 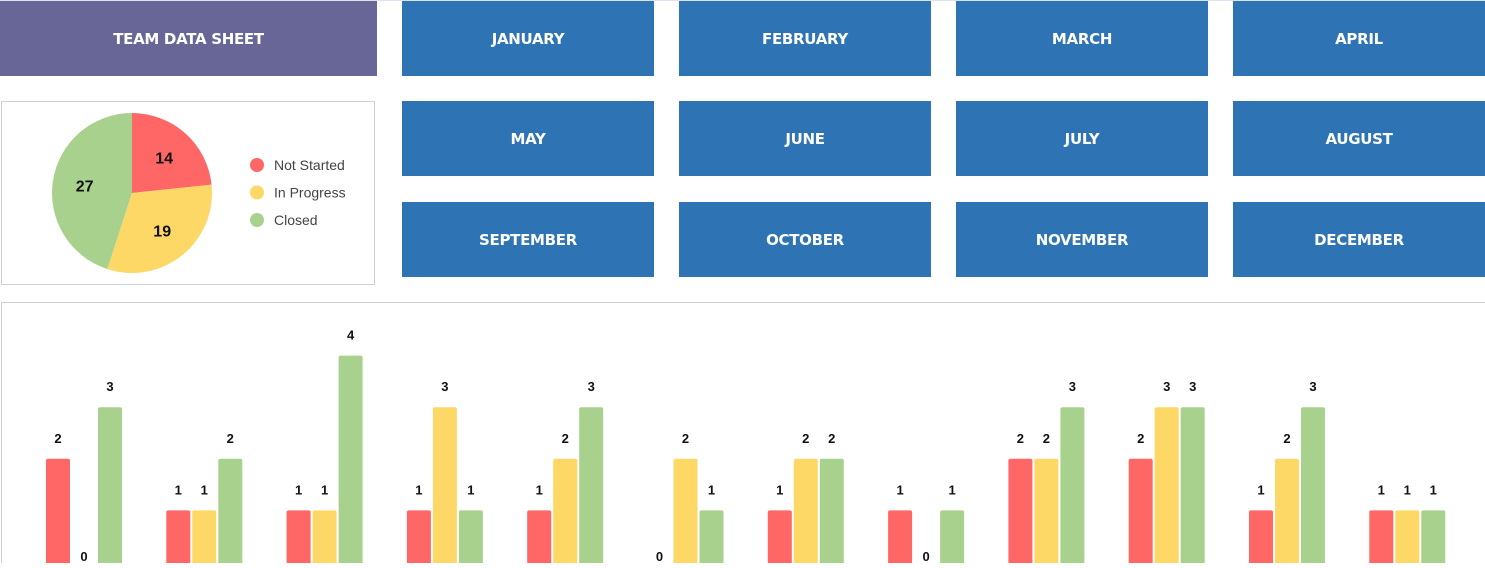 What do you see at coordinates (926, 525) in the screenshot?
I see `bar-group-august: 1 0 1` at bounding box center [926, 525].